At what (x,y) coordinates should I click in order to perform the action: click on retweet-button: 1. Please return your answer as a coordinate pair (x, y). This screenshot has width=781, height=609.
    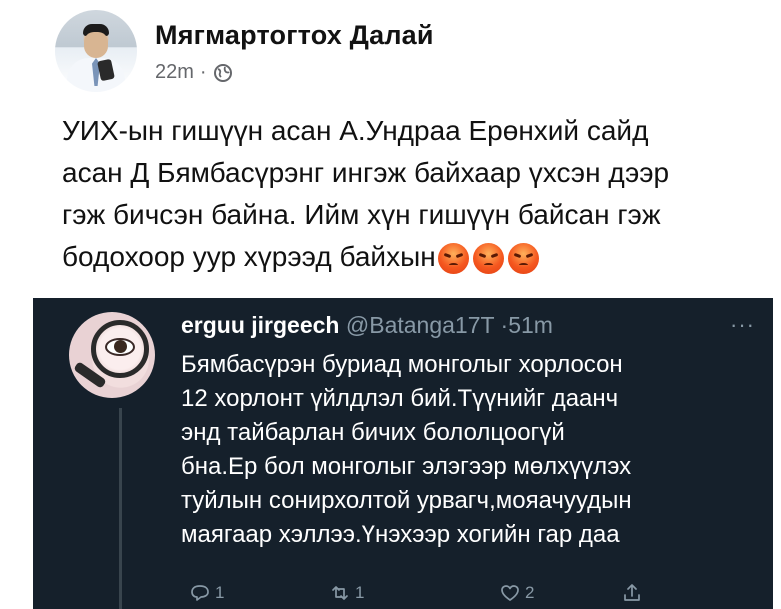
    Looking at the image, I should click on (346, 593).